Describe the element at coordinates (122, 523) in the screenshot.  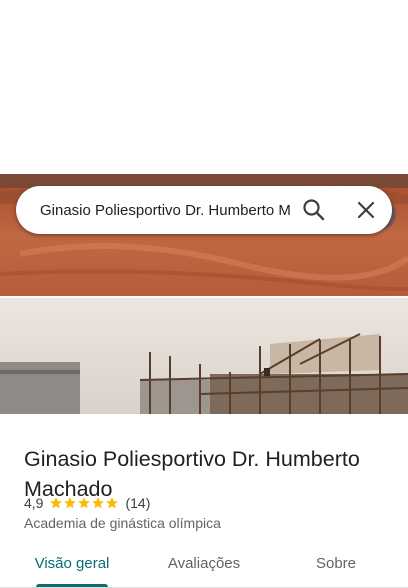
I see `place-category: Academia de ginástica olímpica` at that location.